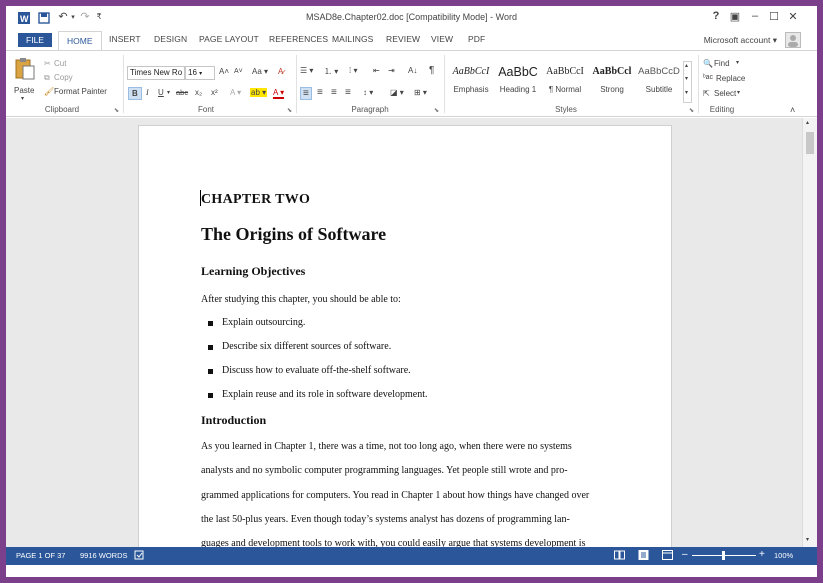 This screenshot has width=823, height=583. What do you see at coordinates (619, 556) in the screenshot?
I see `read-mode-icon` at bounding box center [619, 556].